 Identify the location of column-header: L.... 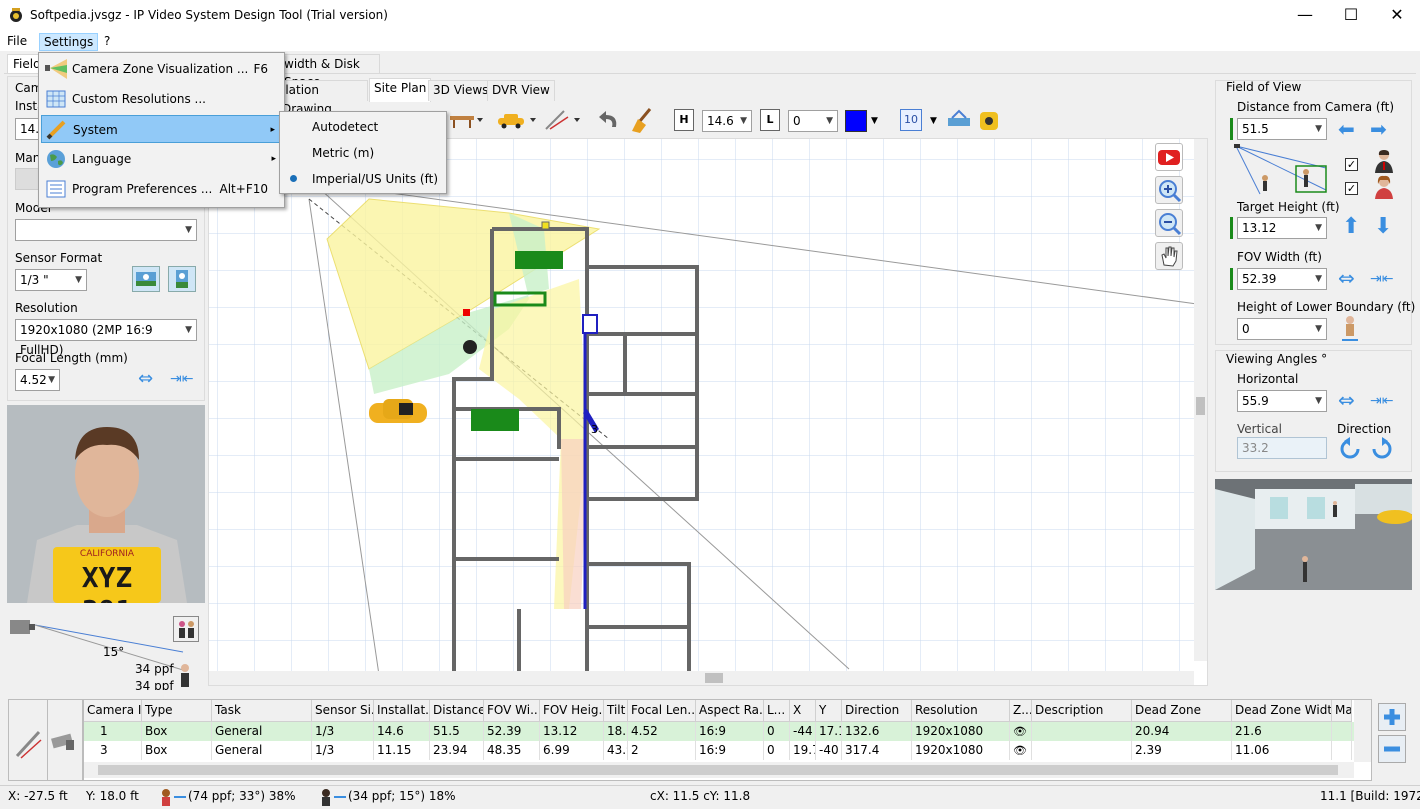
(777, 711).